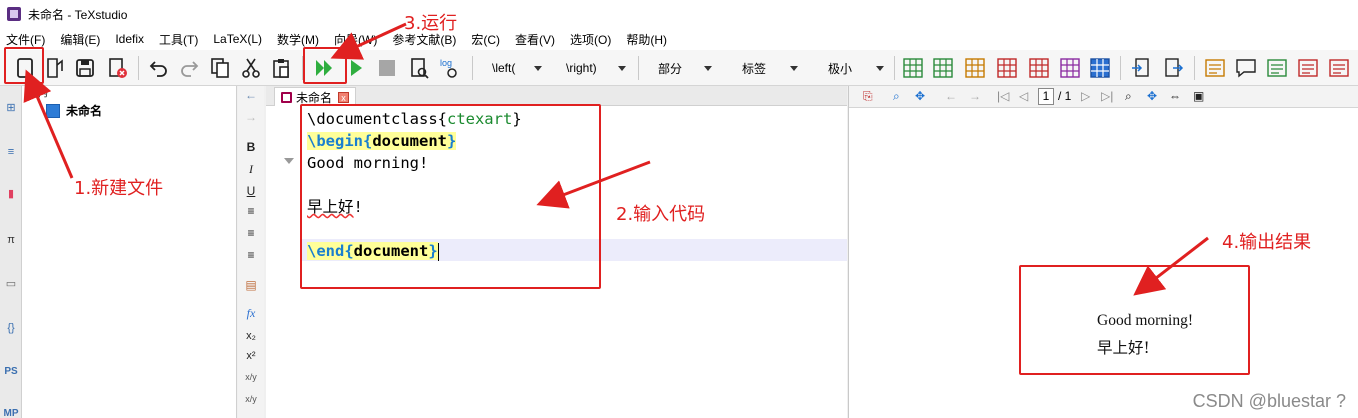  I want to click on structure-panel-icon: ⊞, so click(11, 108).